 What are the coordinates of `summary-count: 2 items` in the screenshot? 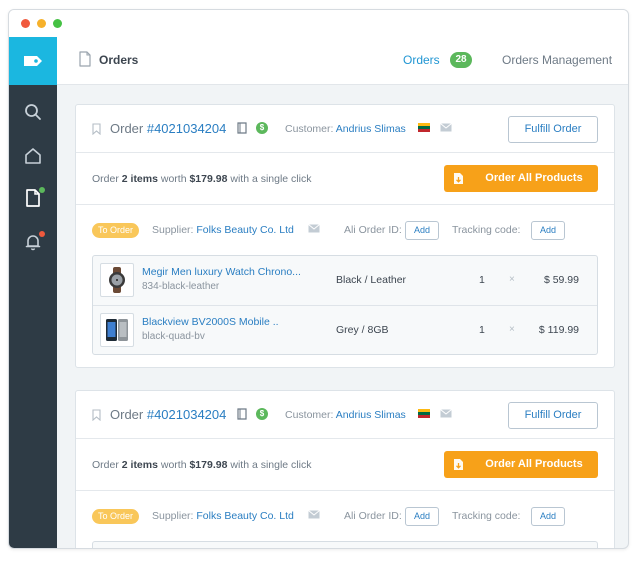 It's located at (139, 465).